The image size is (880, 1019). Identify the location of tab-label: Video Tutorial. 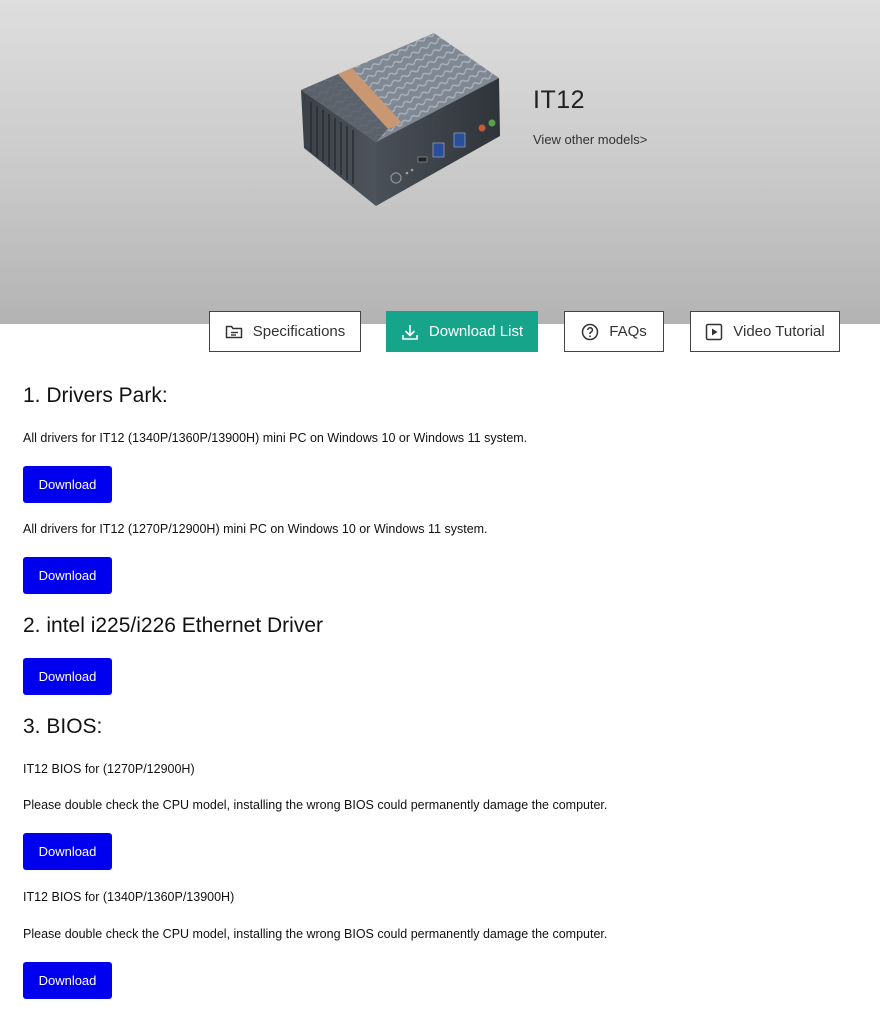
(779, 331).